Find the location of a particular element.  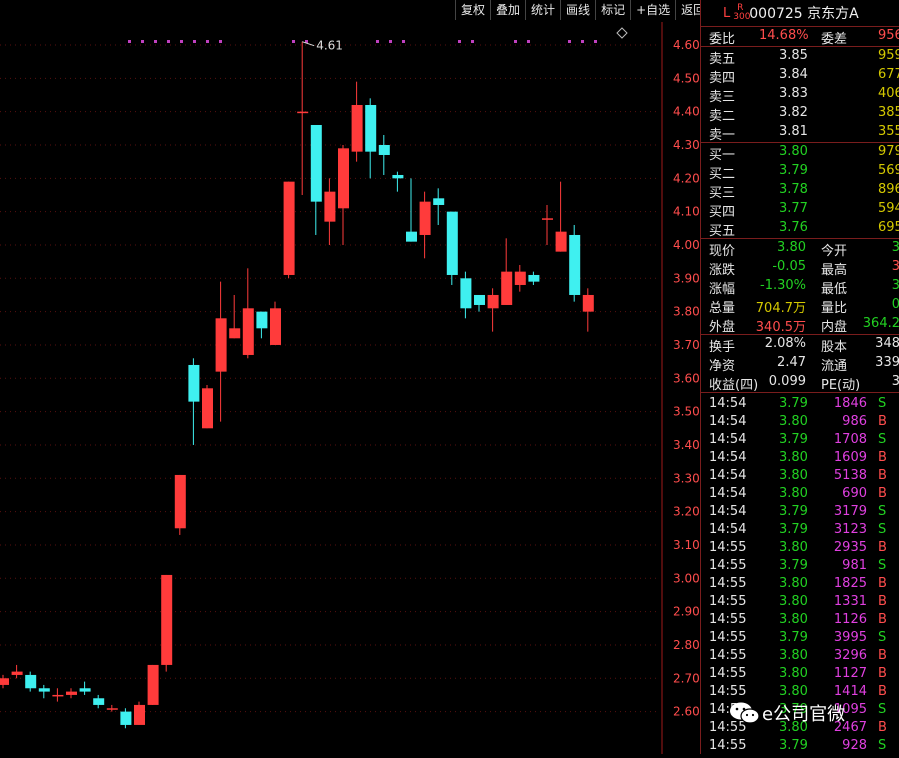

bid-volume: 896 is located at coordinates (888, 189).